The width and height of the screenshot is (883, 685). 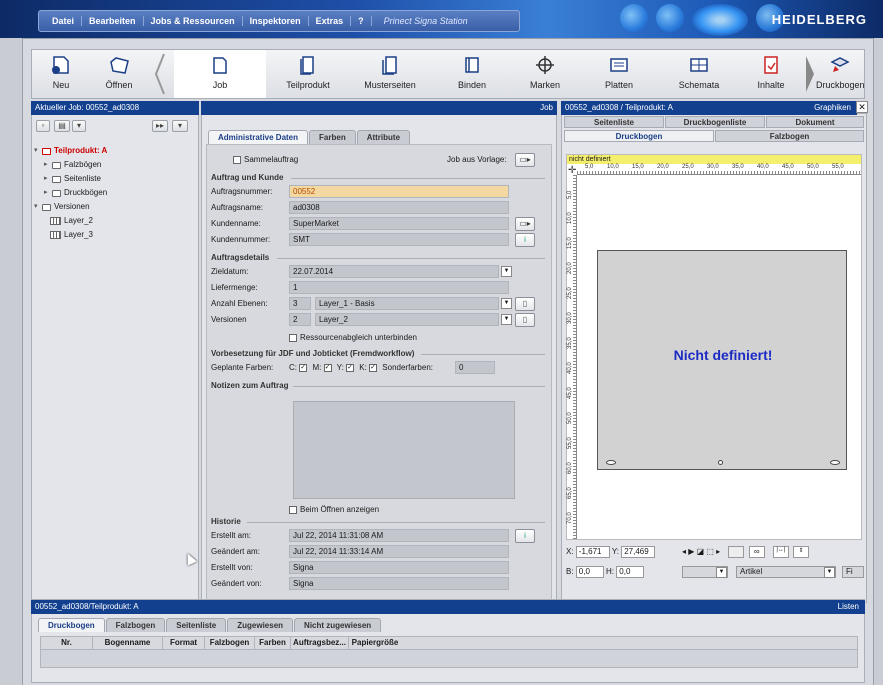 I want to click on menu-inspektoren: Inspektoren, so click(x=276, y=21).